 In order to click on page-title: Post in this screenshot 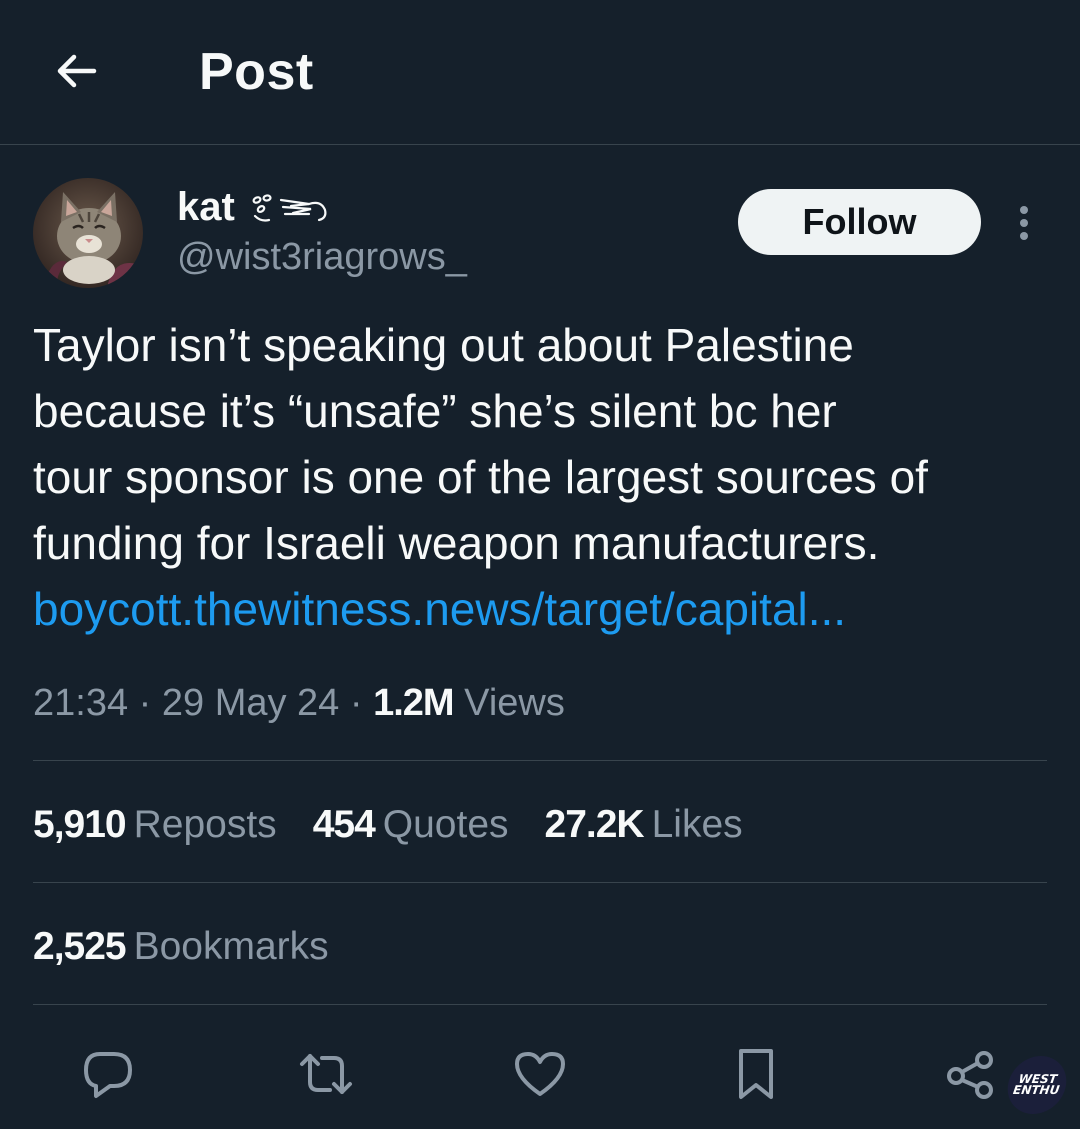, I will do `click(256, 72)`.